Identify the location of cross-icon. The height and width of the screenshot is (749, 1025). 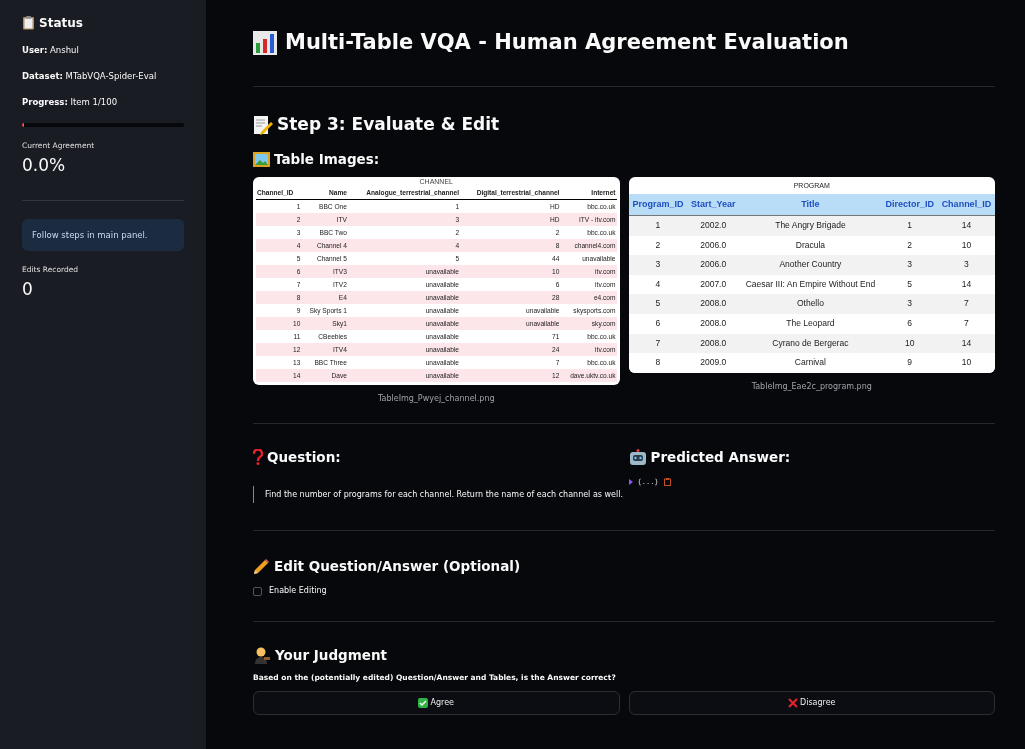
(793, 703).